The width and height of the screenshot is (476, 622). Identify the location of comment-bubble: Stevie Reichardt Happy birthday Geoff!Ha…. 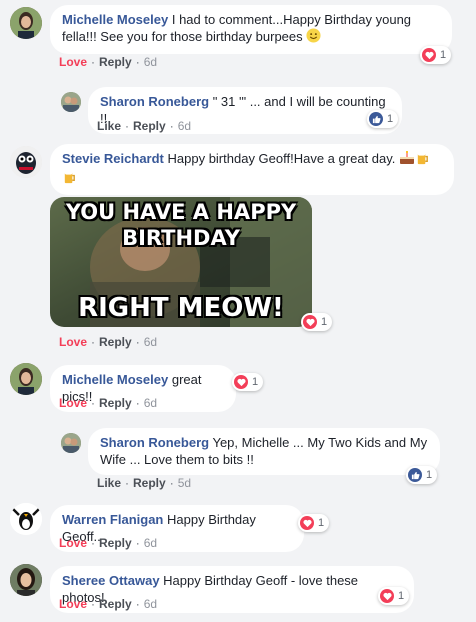
(252, 170).